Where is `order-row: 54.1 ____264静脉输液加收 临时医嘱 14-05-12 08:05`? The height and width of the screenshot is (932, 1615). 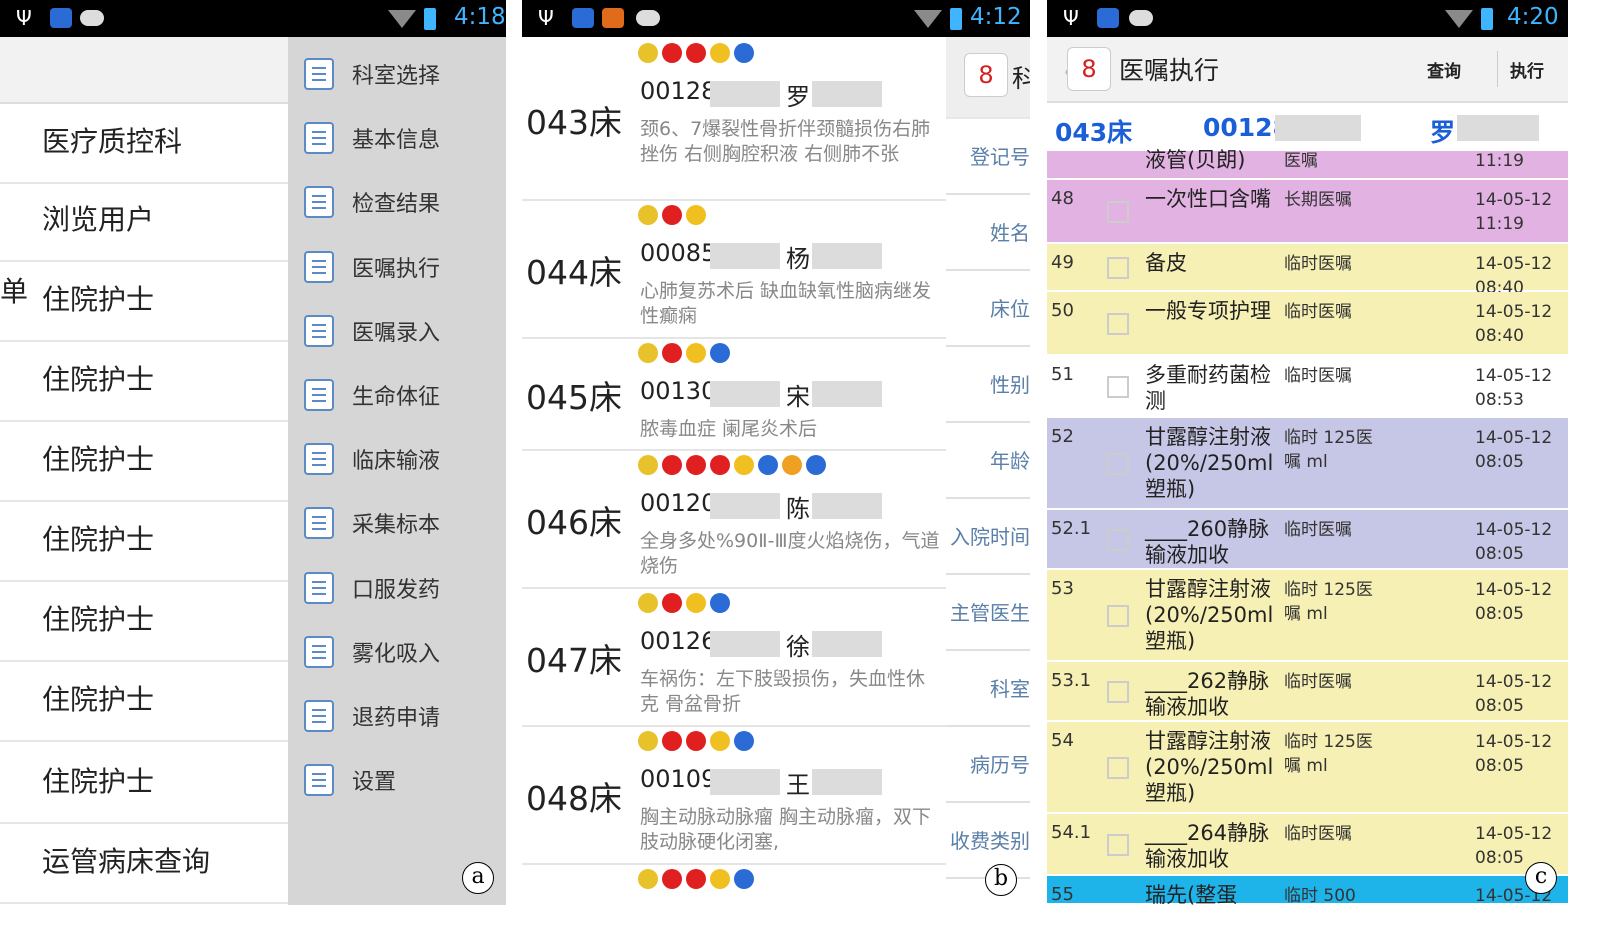 order-row: 54.1 ____264静脉输液加收 临时医嘱 14-05-12 08:05 is located at coordinates (1307, 845).